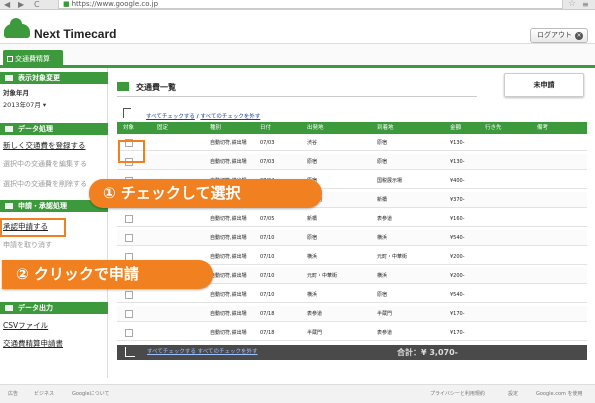  Describe the element at coordinates (156, 87) in the screenshot. I see `page-title: 交通費一覧` at that location.